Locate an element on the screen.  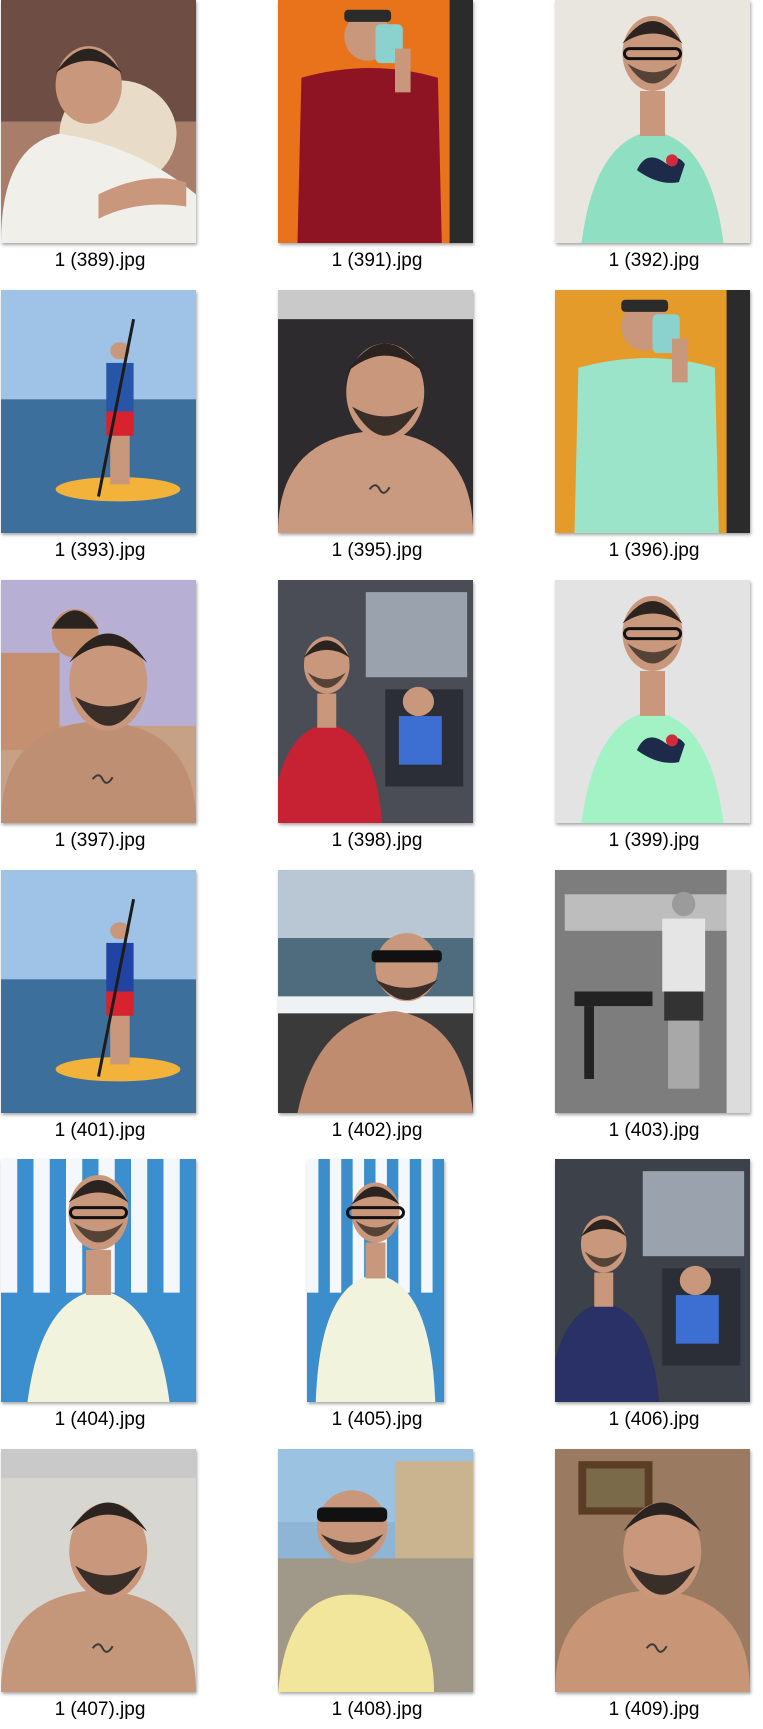
file-tile: 1 (409).jpg is located at coordinates (654, 1589).